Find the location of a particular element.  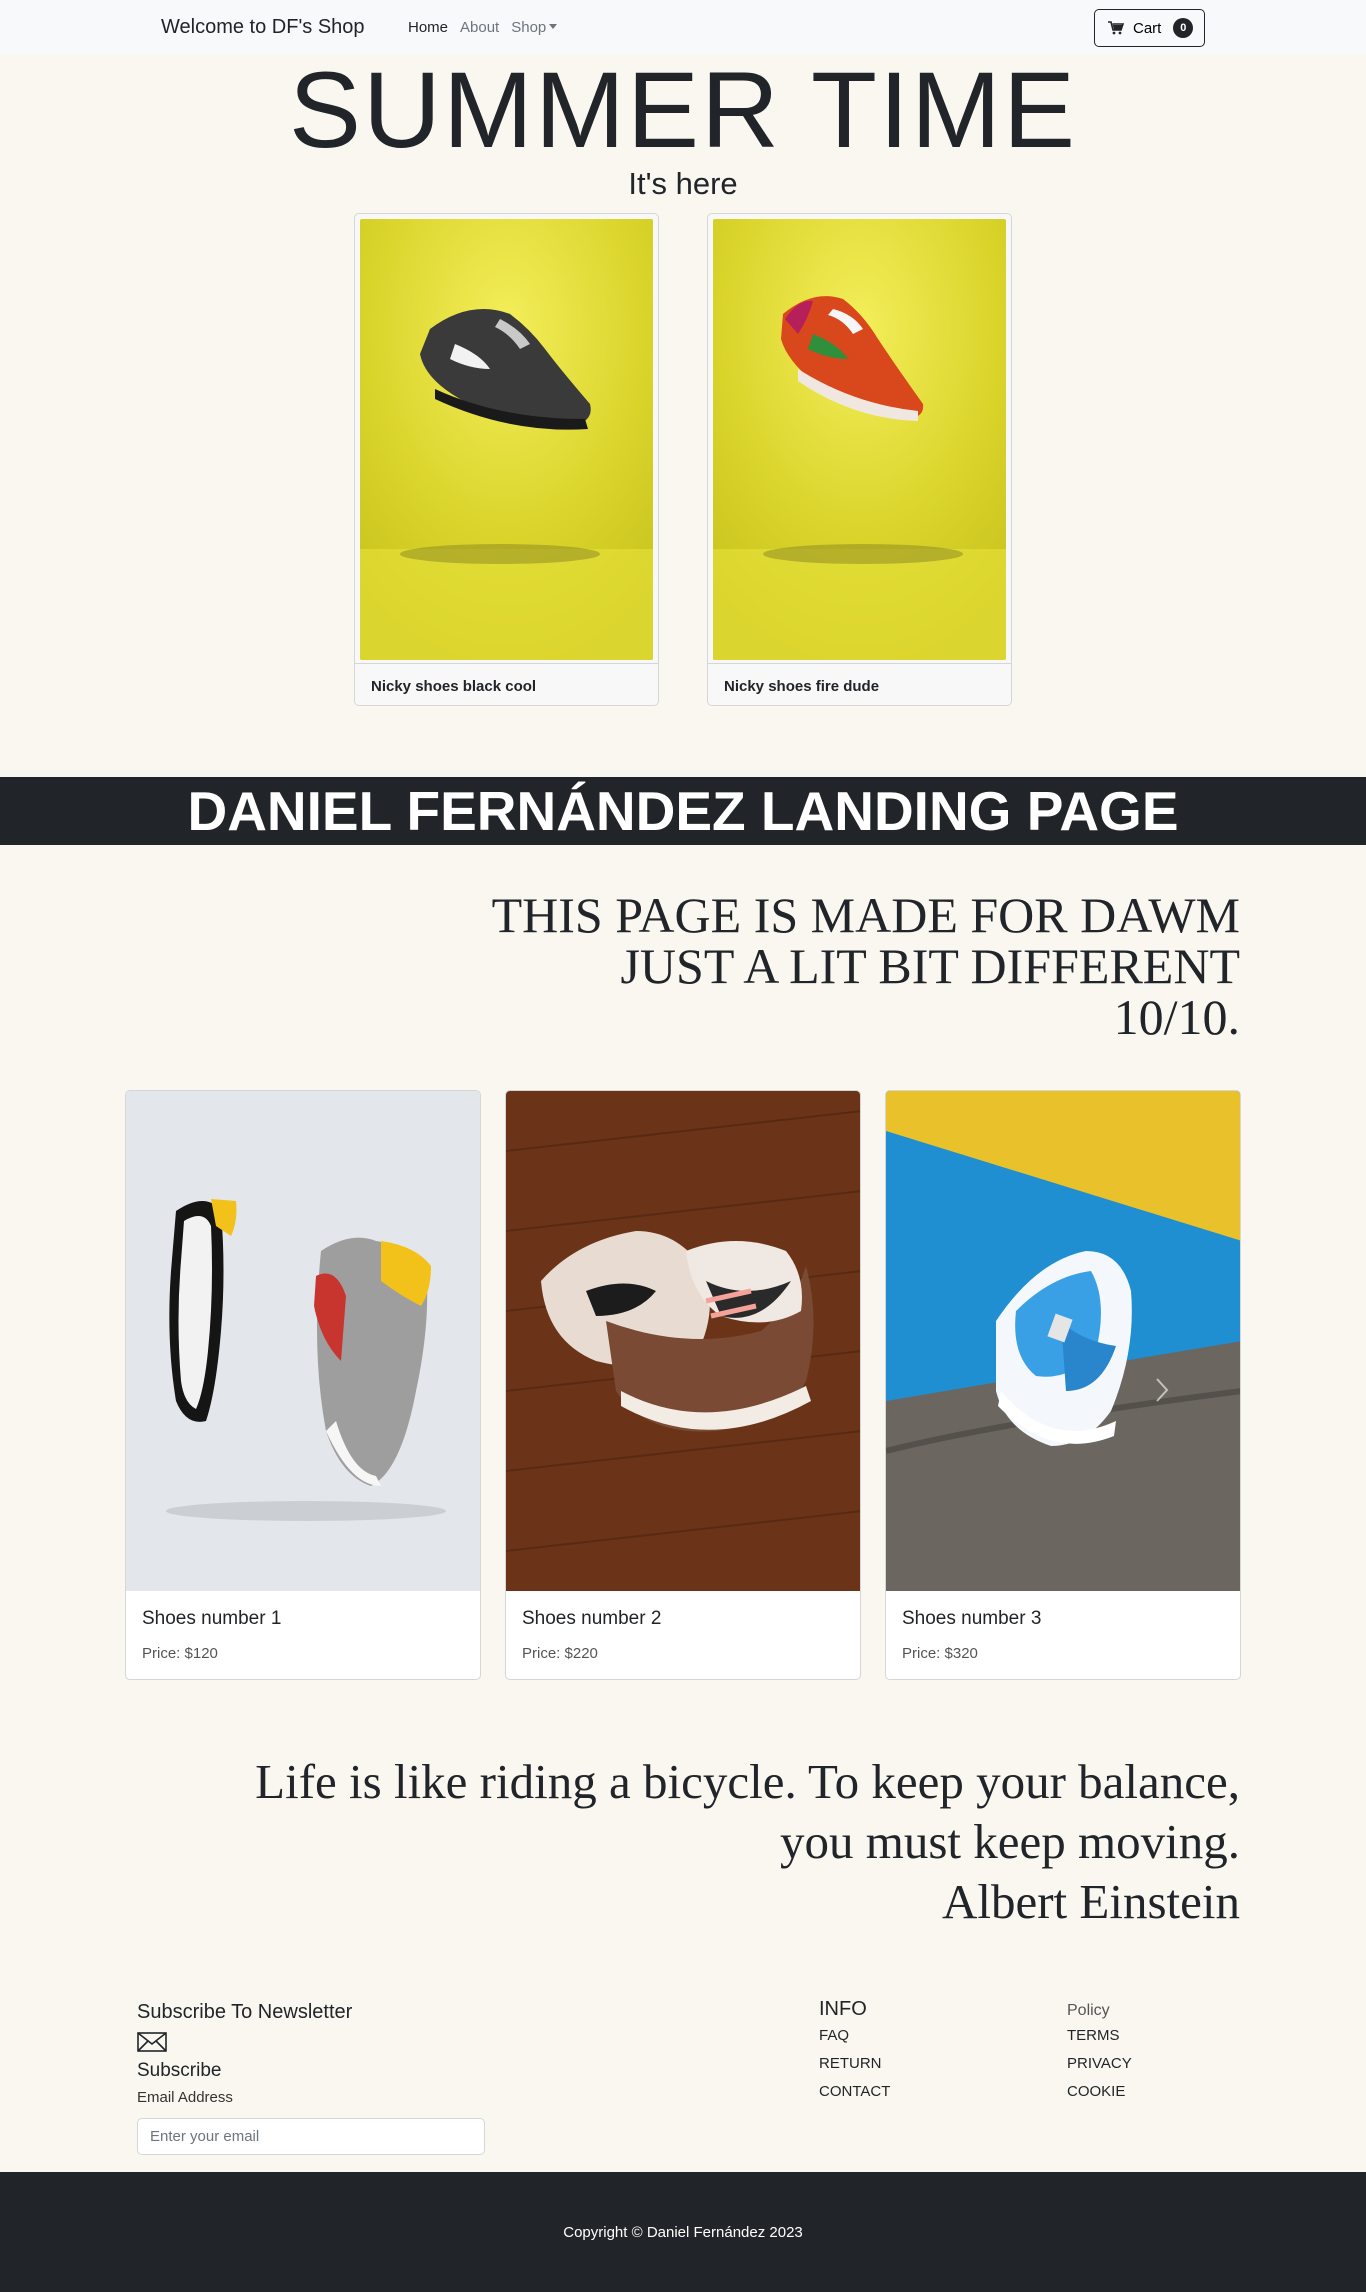

info-heading: INFO is located at coordinates (843, 2009).